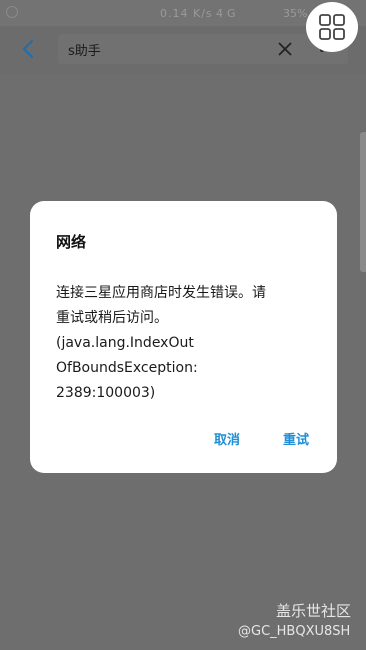  Describe the element at coordinates (363, 202) in the screenshot. I see `scroll-indicator` at that location.